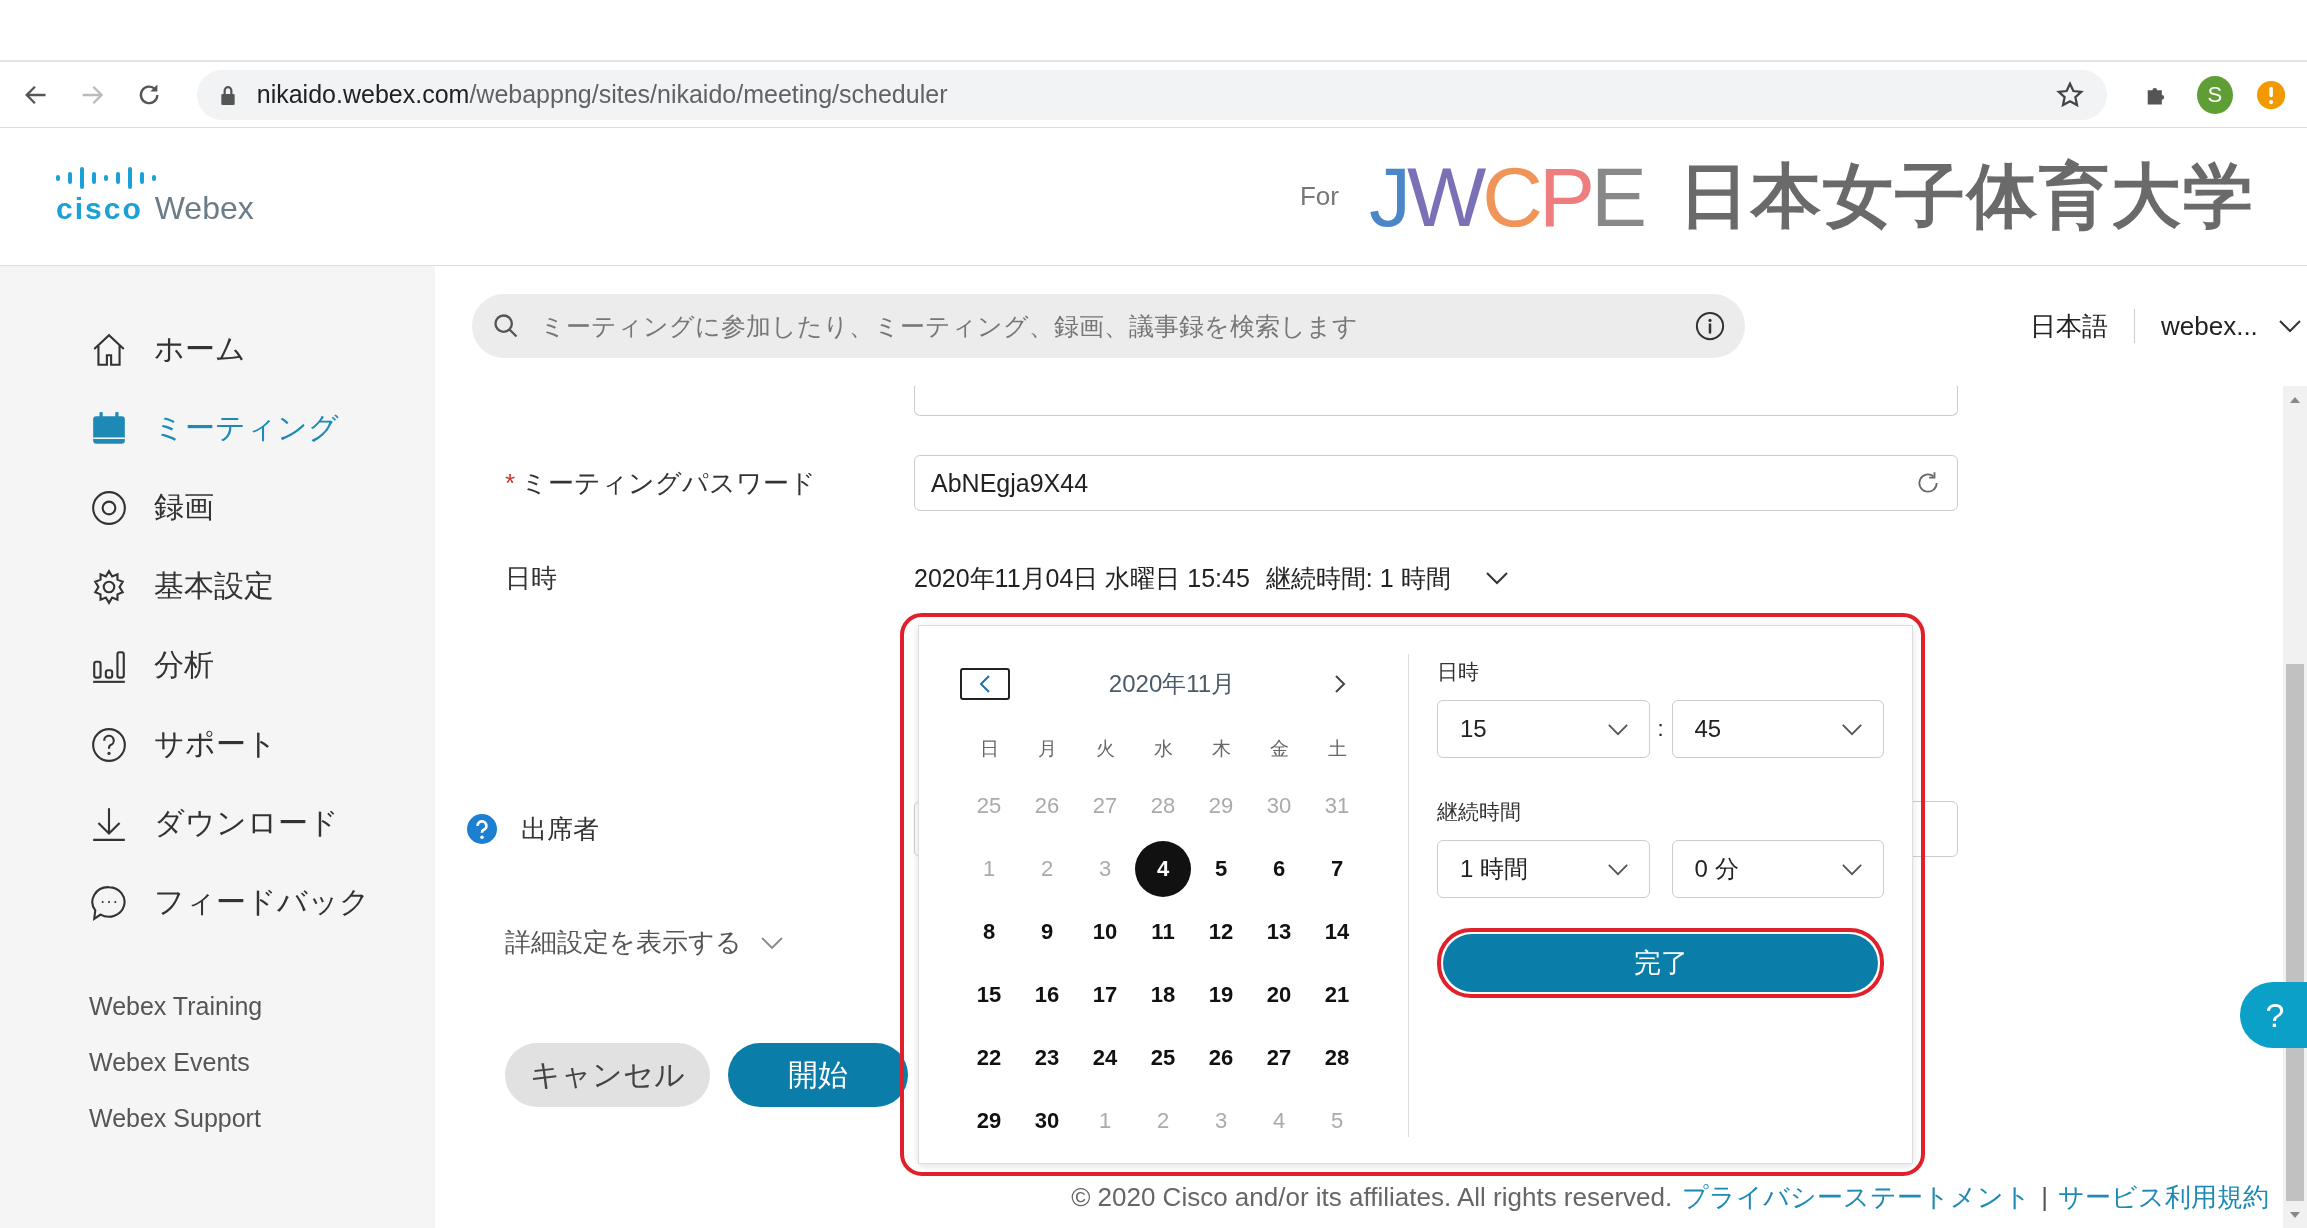  What do you see at coordinates (644, 942) in the screenshot?
I see `advanced-settings-toggle: 詳細設定を表示する` at bounding box center [644, 942].